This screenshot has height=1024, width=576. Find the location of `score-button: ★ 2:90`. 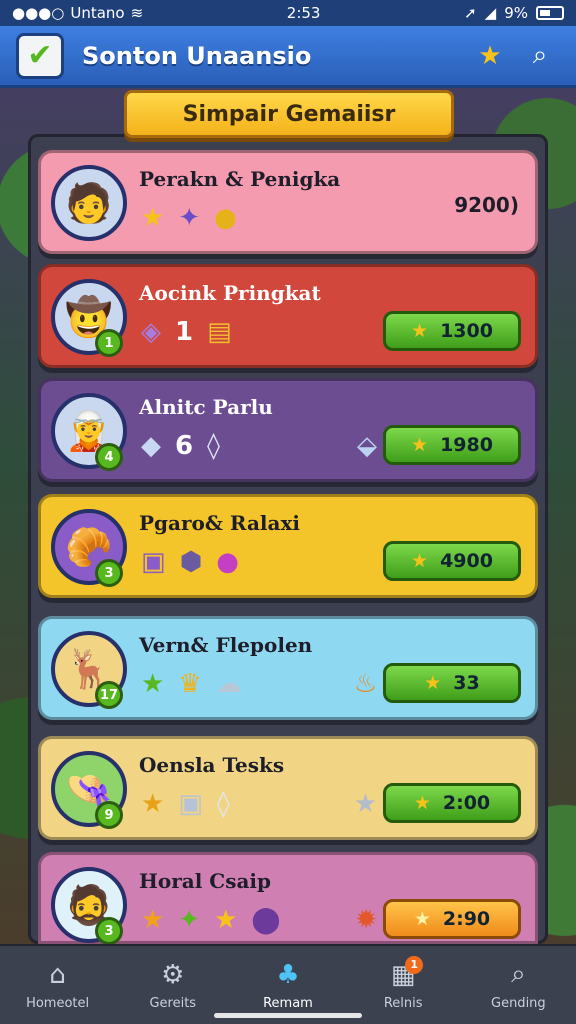

score-button: ★ 2:90 is located at coordinates (452, 919).